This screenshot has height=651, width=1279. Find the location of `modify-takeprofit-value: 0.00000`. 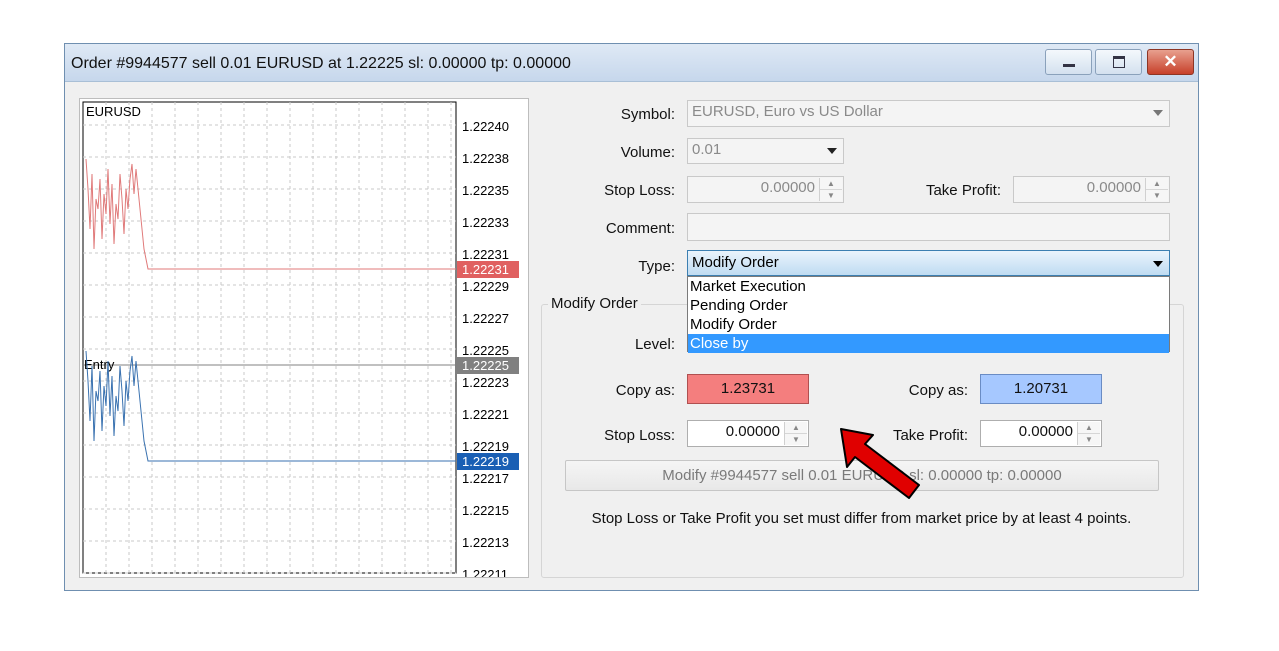

modify-takeprofit-value: 0.00000 is located at coordinates (1045, 431).